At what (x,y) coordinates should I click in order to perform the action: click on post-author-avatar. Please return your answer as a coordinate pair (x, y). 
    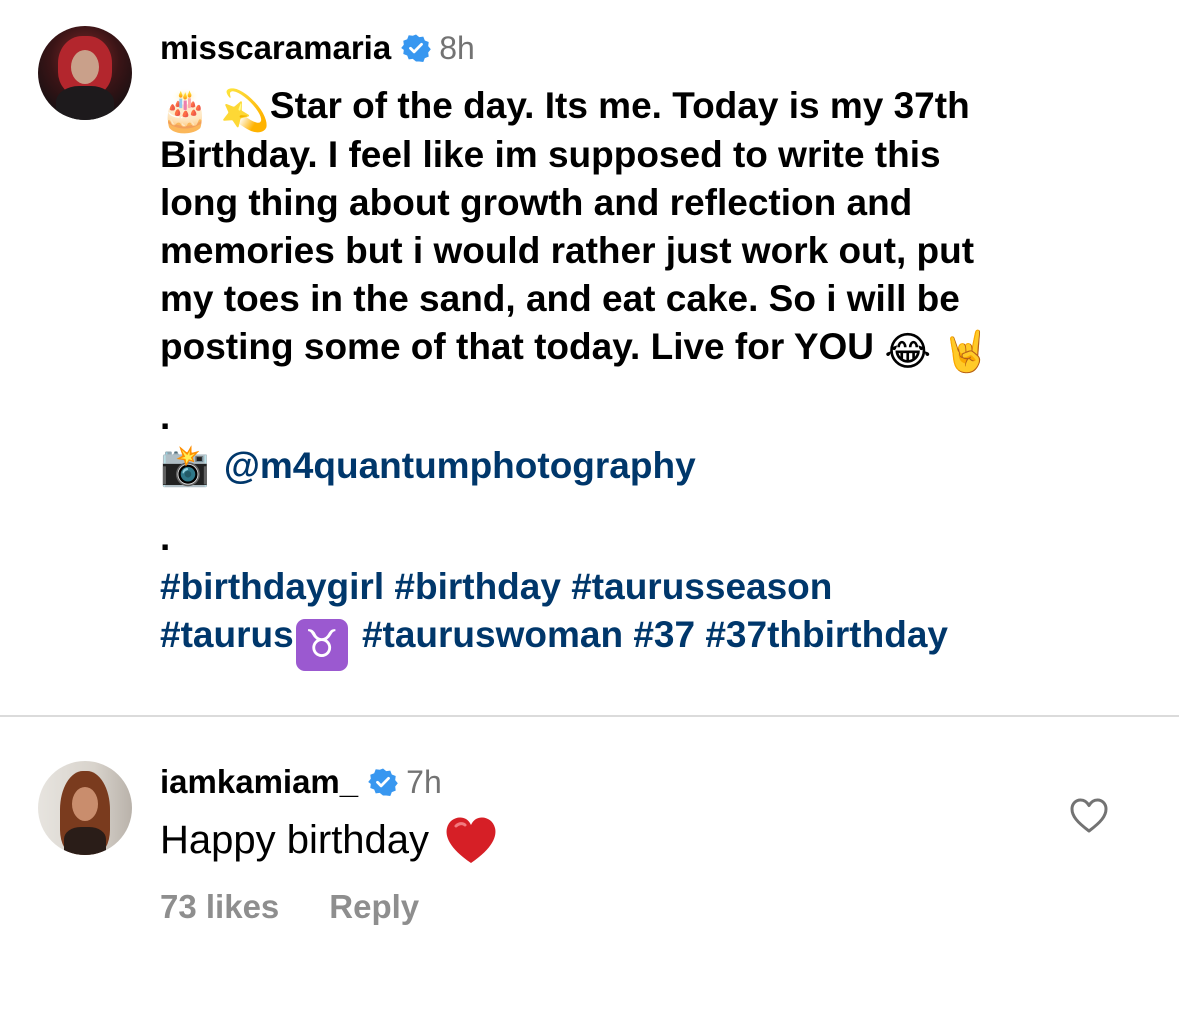
    Looking at the image, I should click on (85, 73).